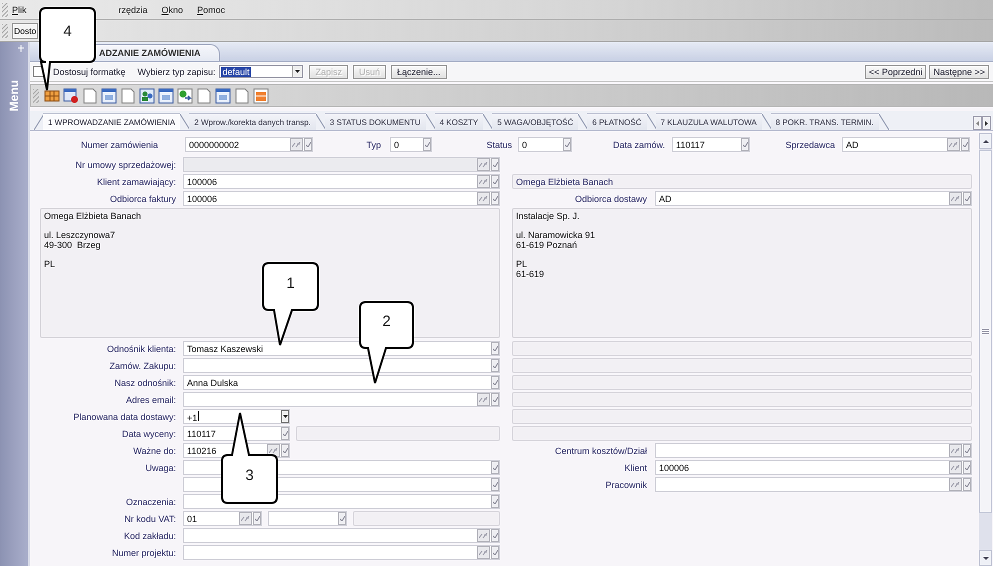 The width and height of the screenshot is (993, 566). What do you see at coordinates (261, 71) in the screenshot?
I see `record-type-combo: default` at bounding box center [261, 71].